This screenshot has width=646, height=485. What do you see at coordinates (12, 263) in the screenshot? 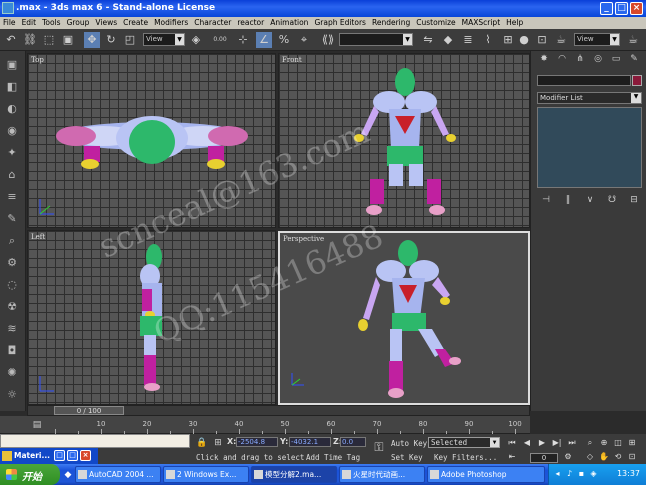
I see `dynamics-icon: ⚙` at bounding box center [12, 263].